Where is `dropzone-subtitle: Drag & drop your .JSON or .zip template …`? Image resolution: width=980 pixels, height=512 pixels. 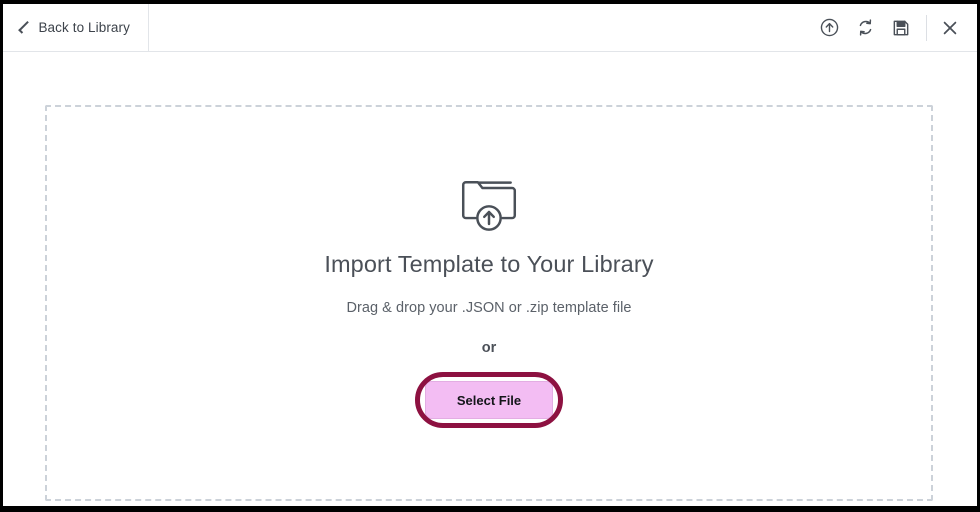
dropzone-subtitle: Drag & drop your .JSON or .zip template … is located at coordinates (489, 308).